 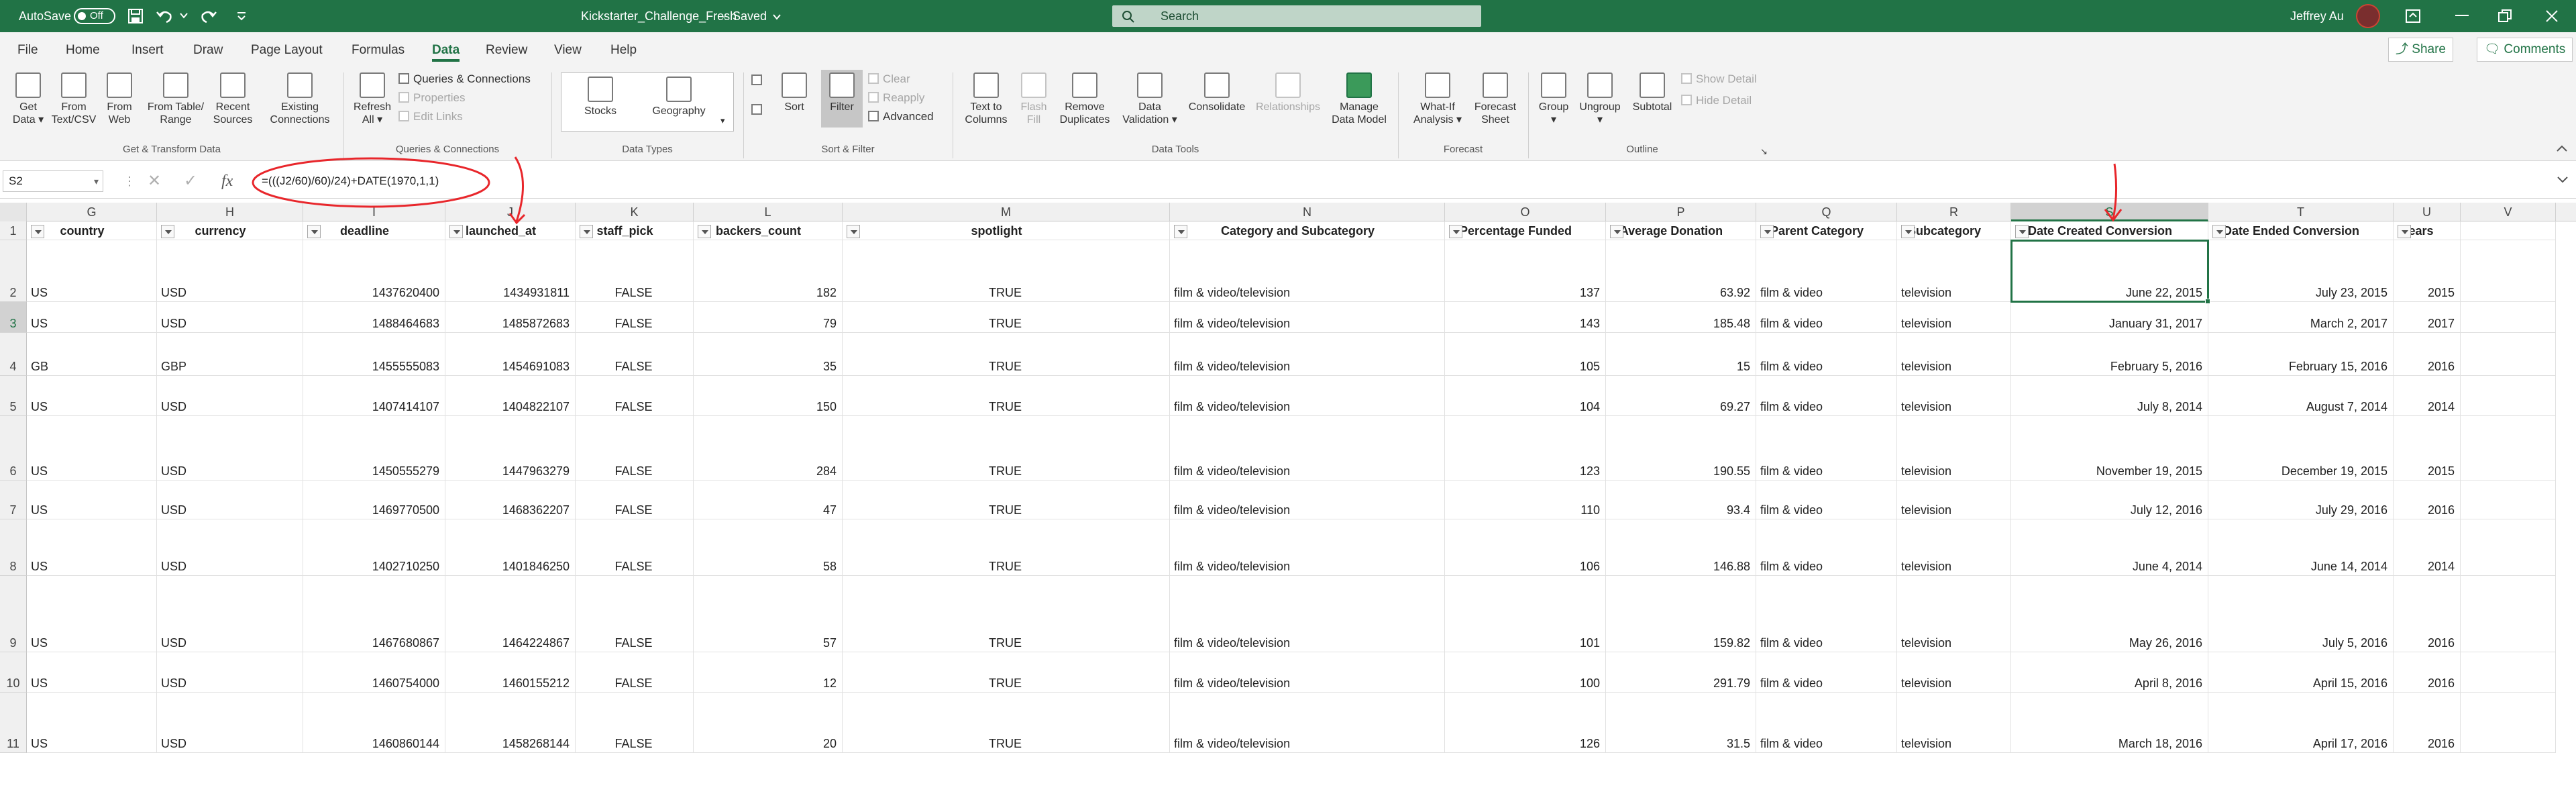 I want to click on launched-at-annotation-arrow, so click(x=519, y=189).